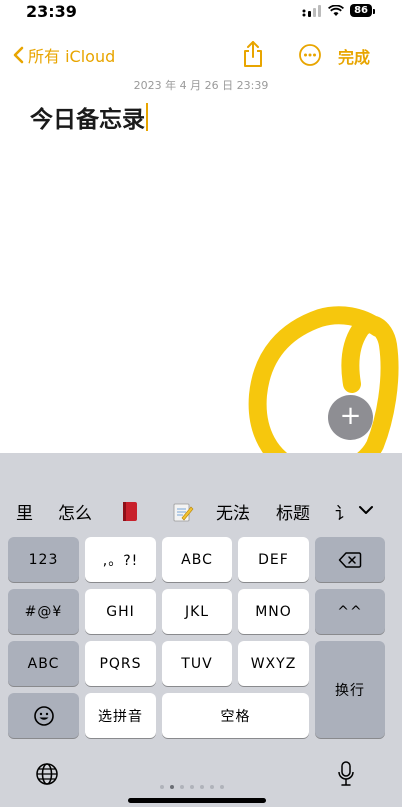 The height and width of the screenshot is (807, 402). I want to click on key-mno: MNO, so click(273, 611).